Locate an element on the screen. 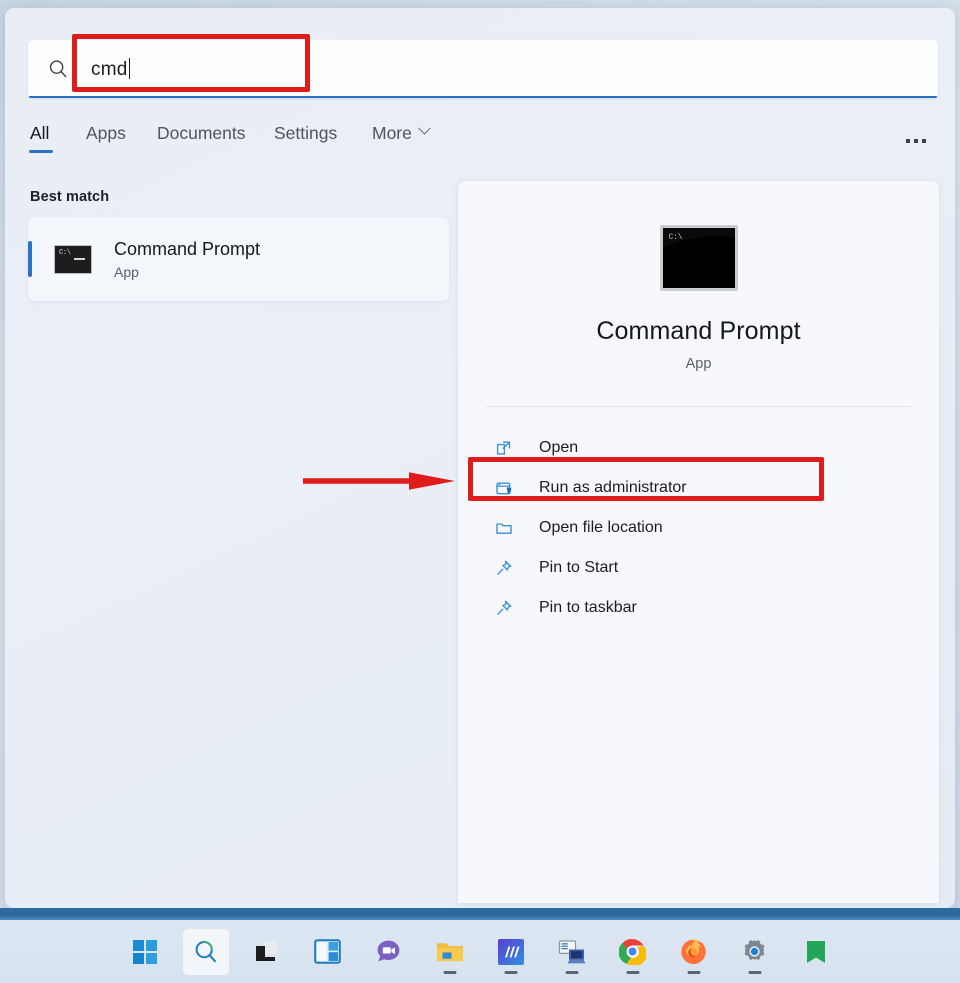 The width and height of the screenshot is (960, 983). action-run-as-administrator-label: Run as administrator is located at coordinates (613, 487).